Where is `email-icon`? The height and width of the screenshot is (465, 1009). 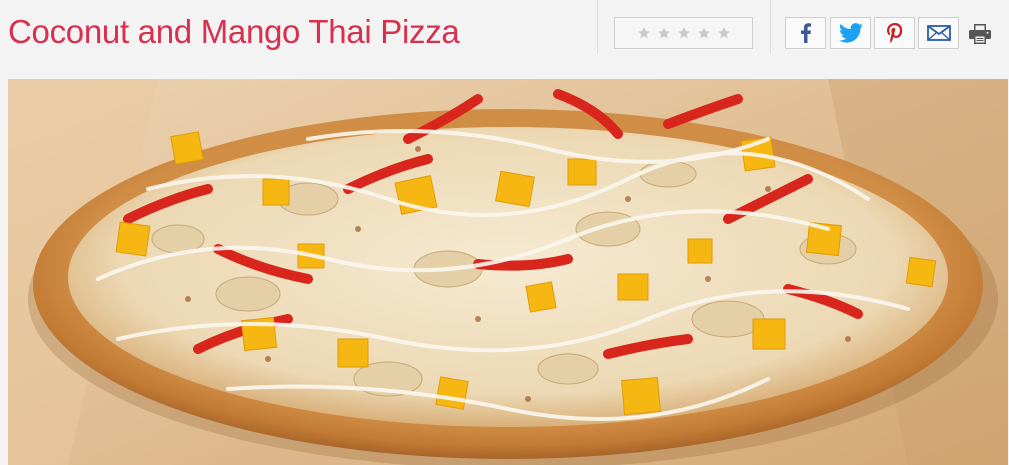 email-icon is located at coordinates (938, 33).